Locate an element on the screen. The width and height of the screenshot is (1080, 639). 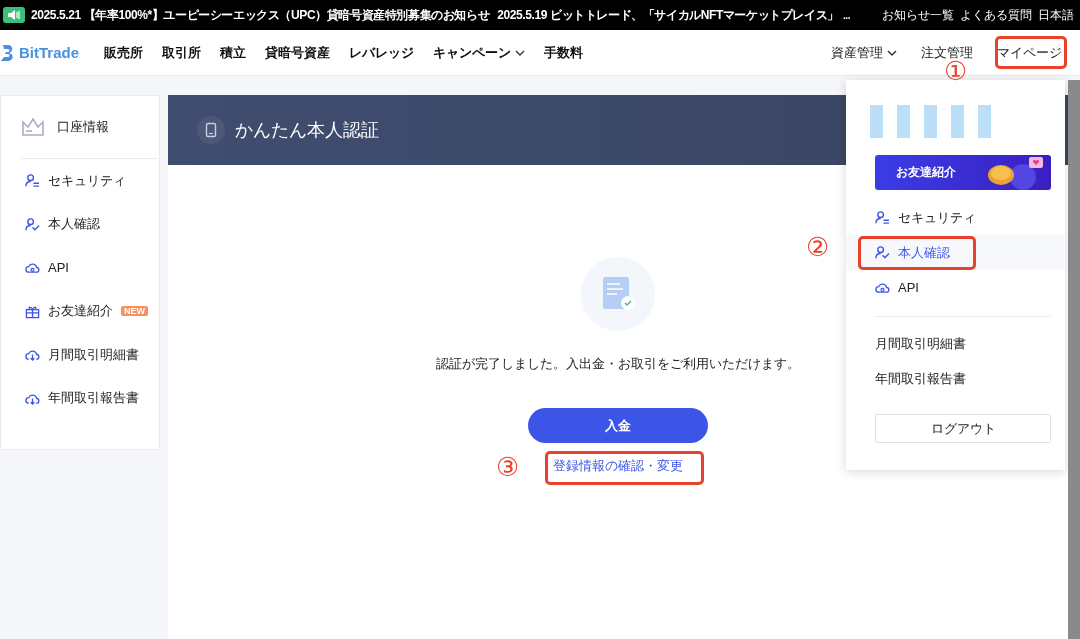
menu-item: API is located at coordinates (955, 287).